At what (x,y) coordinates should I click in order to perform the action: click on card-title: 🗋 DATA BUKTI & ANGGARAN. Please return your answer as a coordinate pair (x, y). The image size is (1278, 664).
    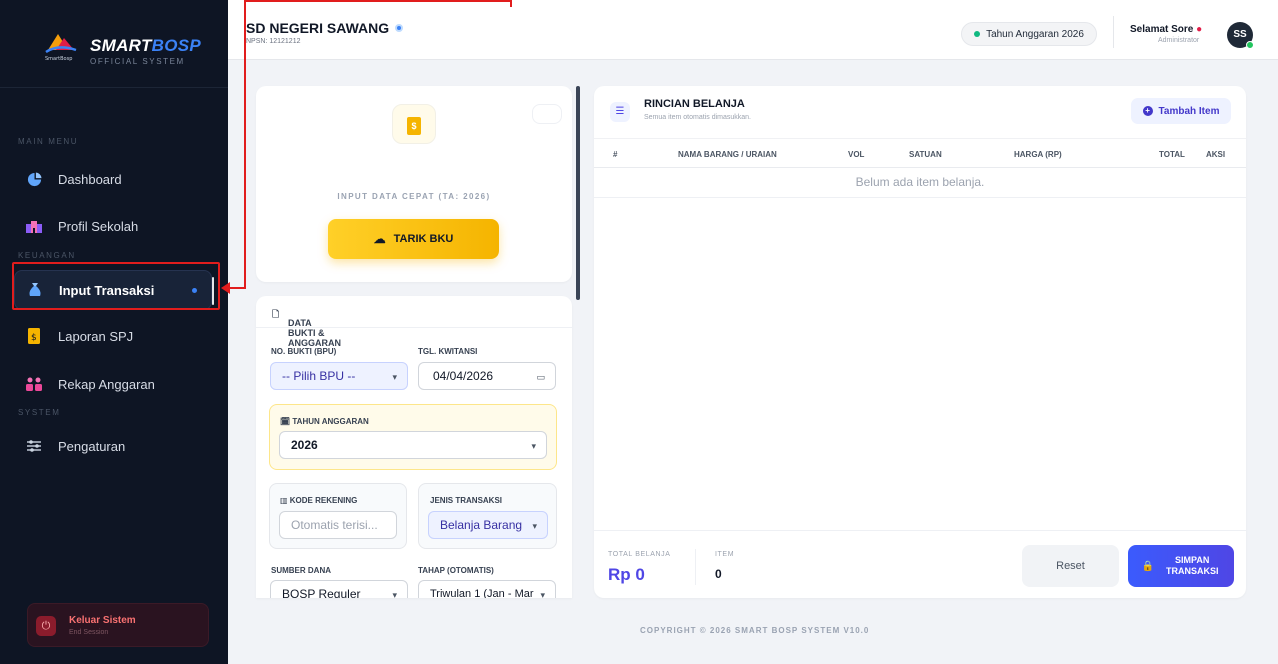
    Looking at the image, I should click on (306, 328).